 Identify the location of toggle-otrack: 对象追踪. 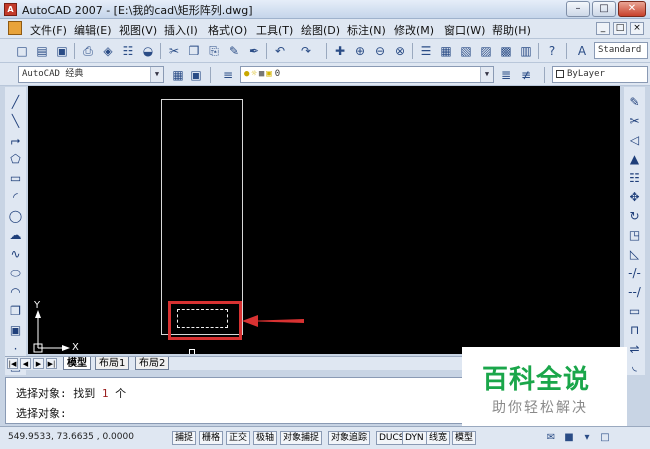
(349, 438).